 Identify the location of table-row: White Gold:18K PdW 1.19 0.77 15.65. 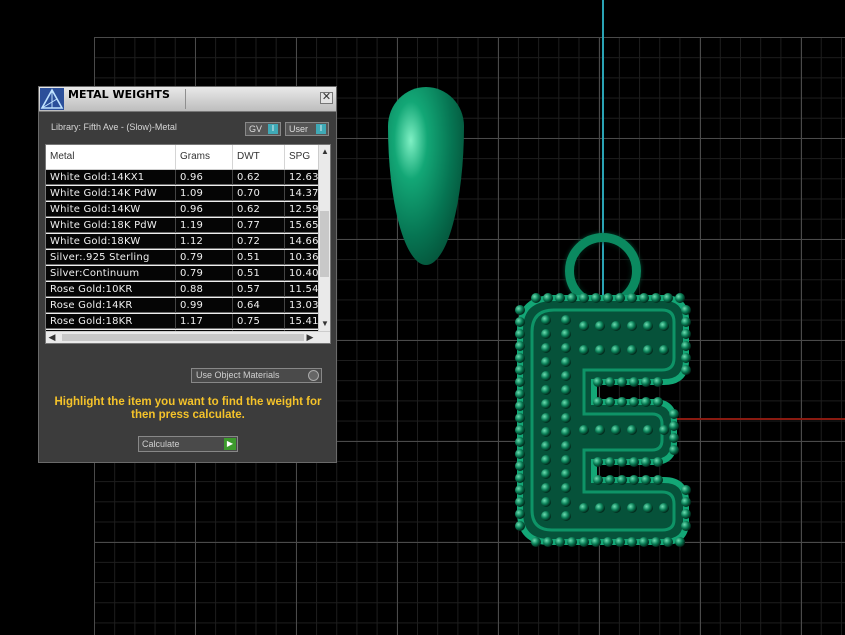
(182, 226).